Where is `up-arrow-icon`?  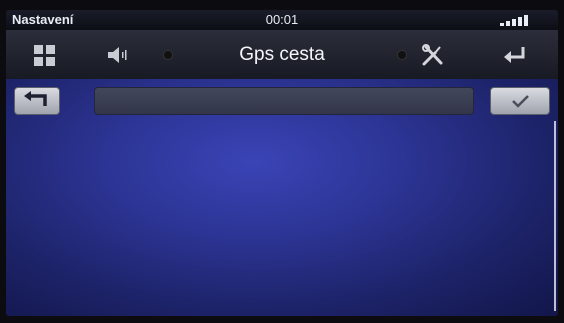 up-arrow-icon is located at coordinates (35, 98).